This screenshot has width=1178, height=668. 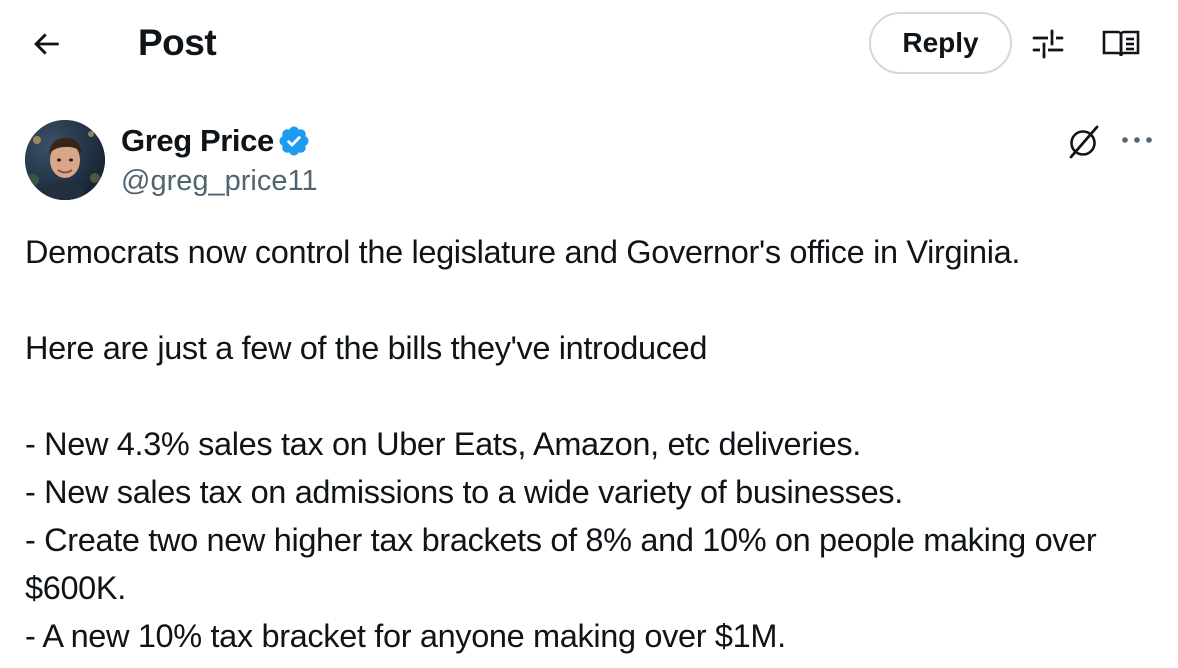 What do you see at coordinates (940, 43) in the screenshot?
I see `reply-button: Reply` at bounding box center [940, 43].